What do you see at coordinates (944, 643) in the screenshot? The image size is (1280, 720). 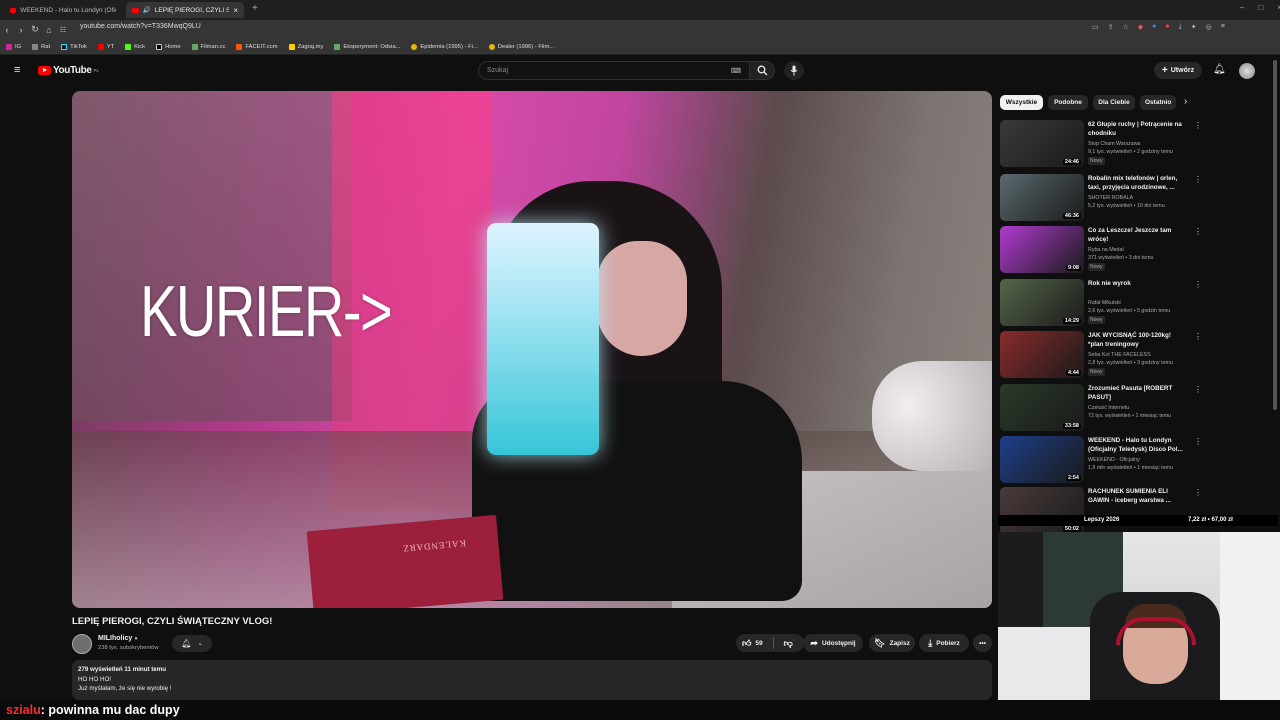 I see `download-button: ⤓ Pobierz` at bounding box center [944, 643].